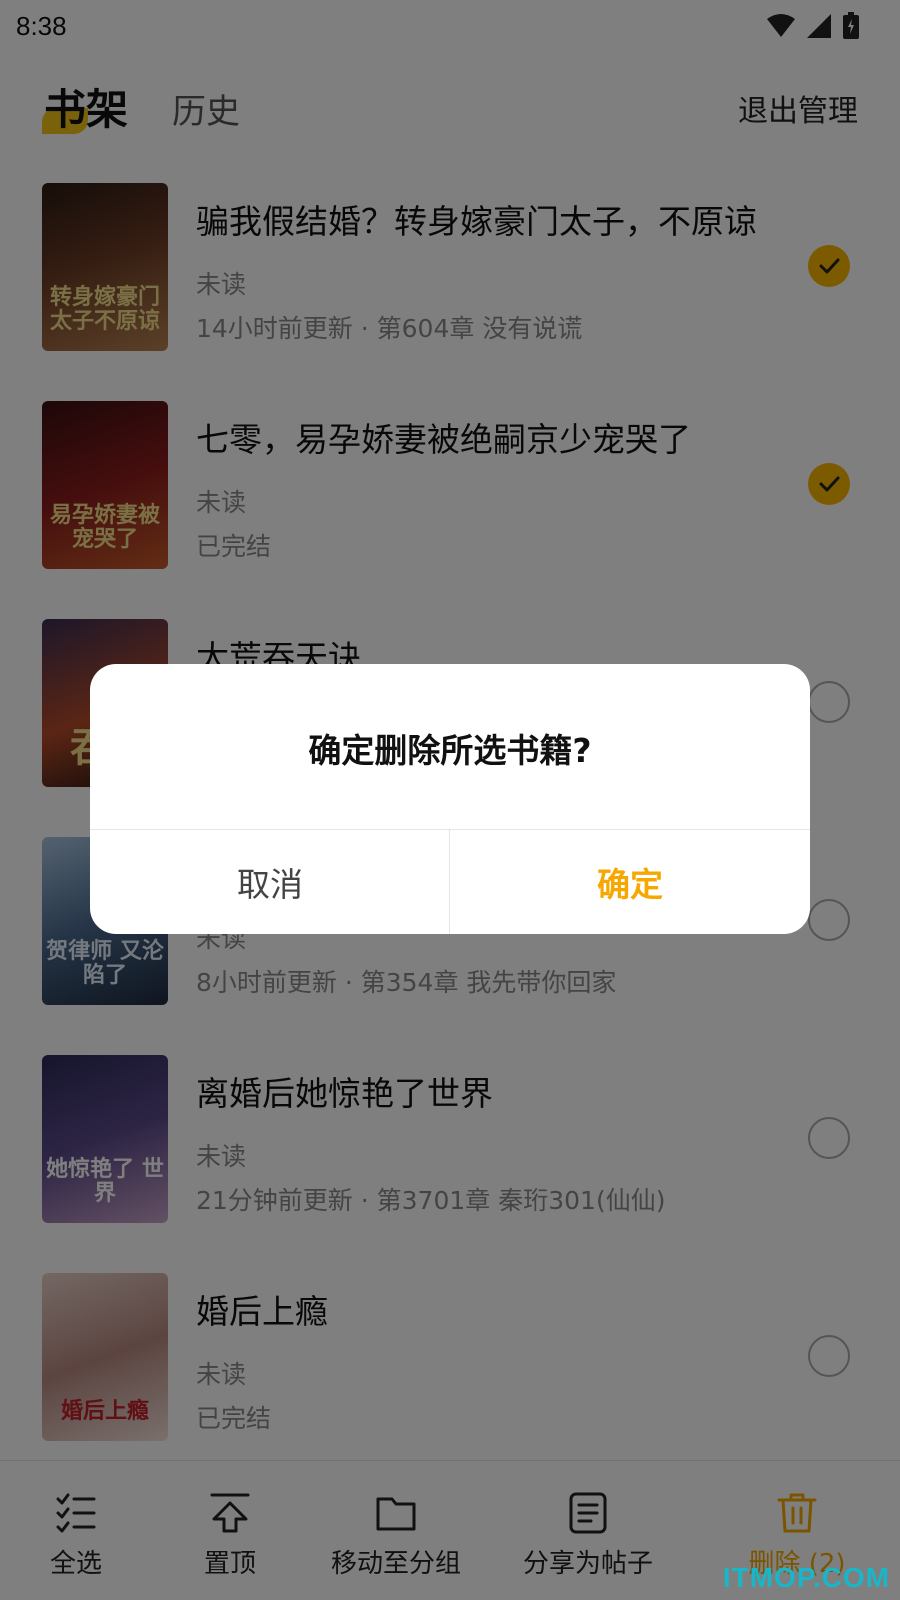 This screenshot has width=900, height=1600. Describe the element at coordinates (806, 1577) in the screenshot. I see `watermark: ITMOP.COM` at that location.